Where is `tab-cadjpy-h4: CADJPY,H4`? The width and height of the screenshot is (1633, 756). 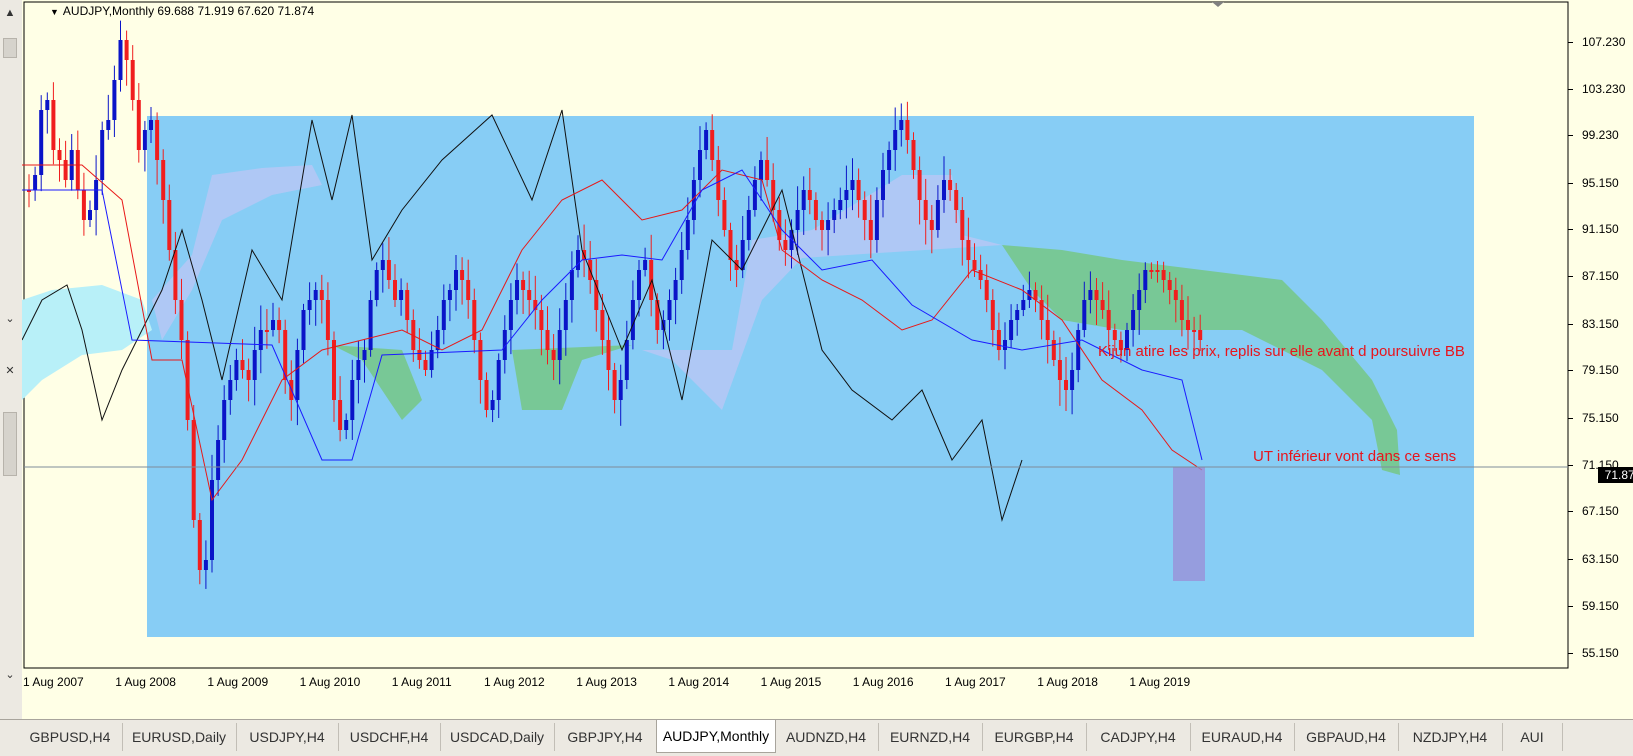
tab-cadjpy-h4: CADJPY,H4 is located at coordinates (1138, 737).